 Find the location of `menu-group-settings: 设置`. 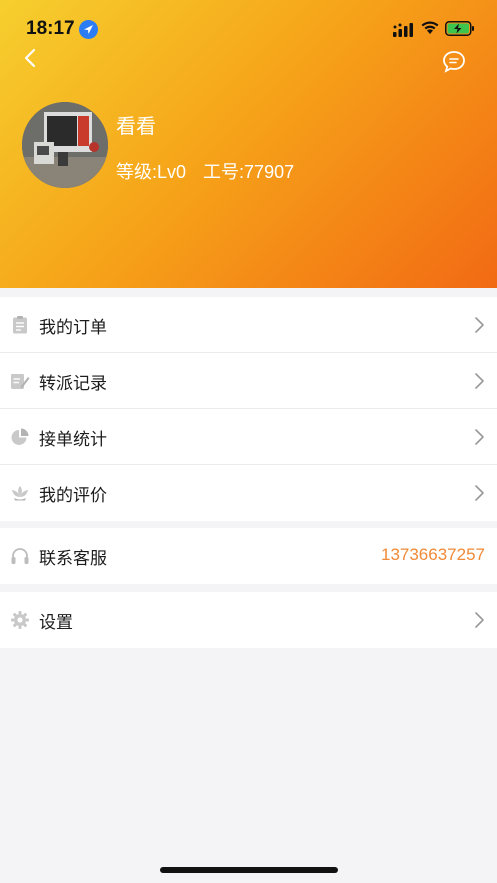

menu-group-settings: 设置 is located at coordinates (248, 620).